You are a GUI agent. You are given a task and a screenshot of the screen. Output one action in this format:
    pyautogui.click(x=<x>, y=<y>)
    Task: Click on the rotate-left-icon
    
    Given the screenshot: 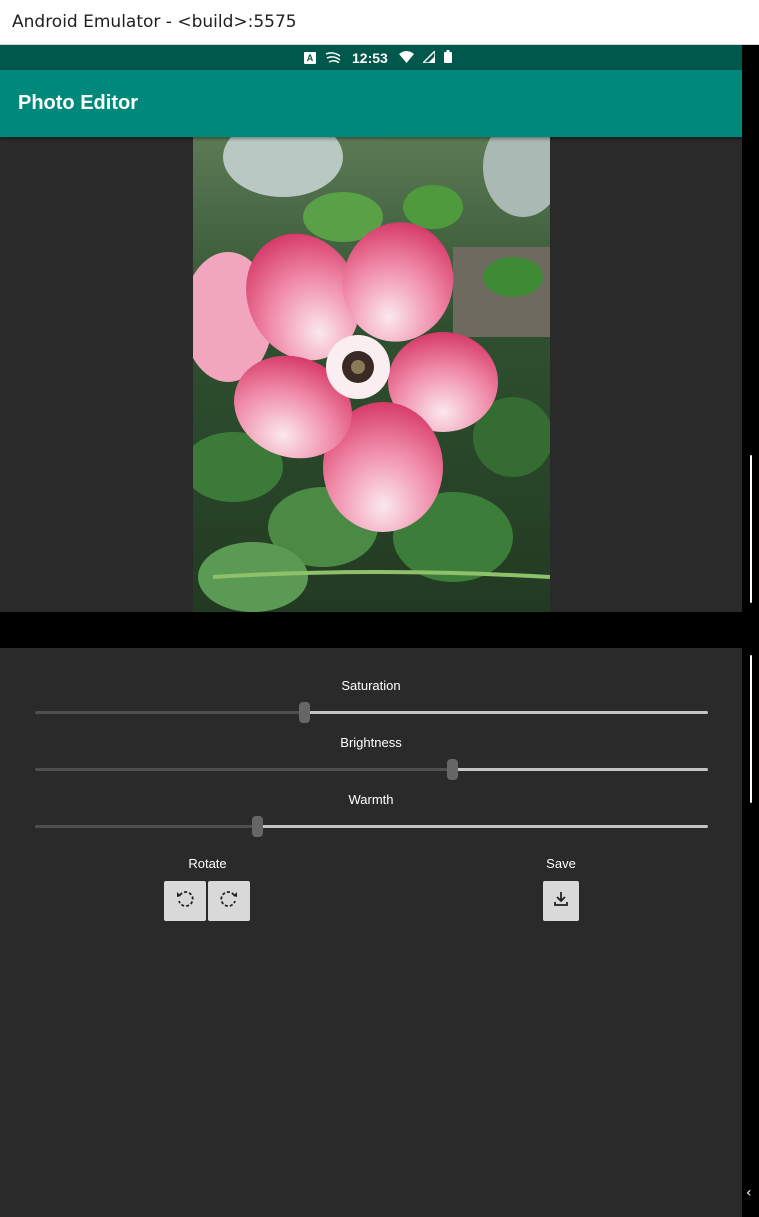 What is the action you would take?
    pyautogui.click(x=185, y=901)
    